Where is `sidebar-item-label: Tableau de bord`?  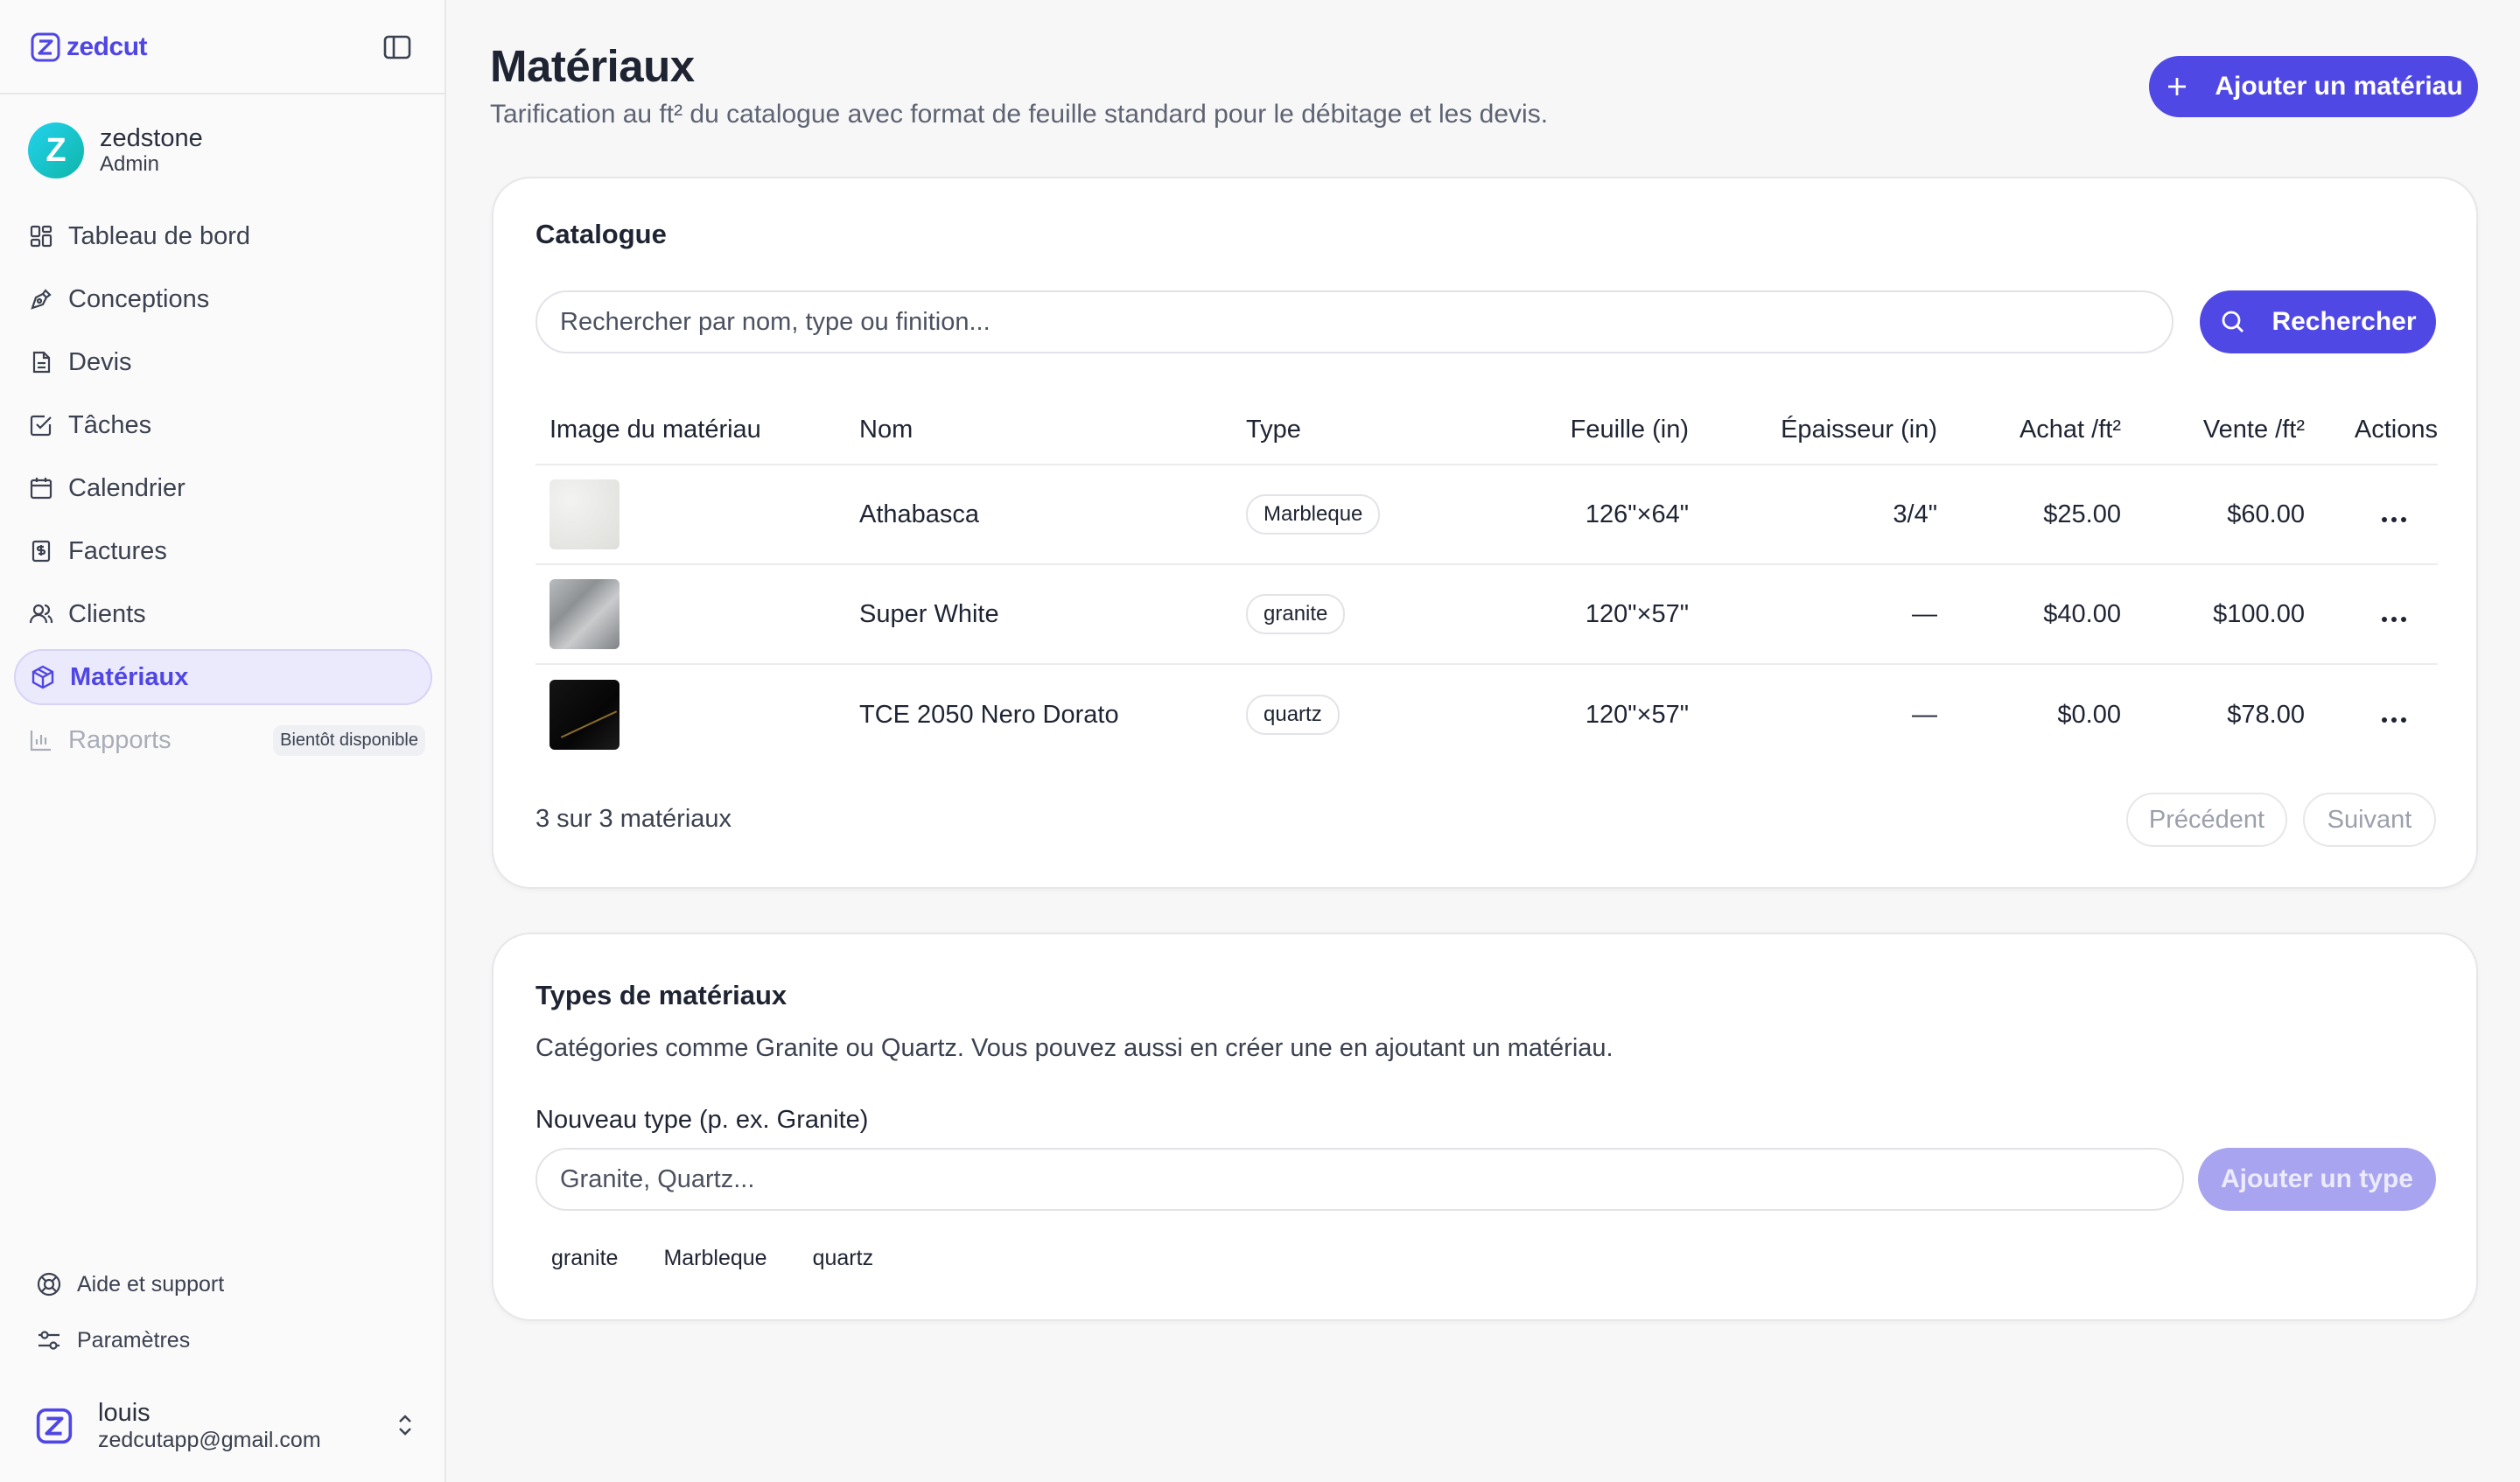 sidebar-item-label: Tableau de bord is located at coordinates (159, 235).